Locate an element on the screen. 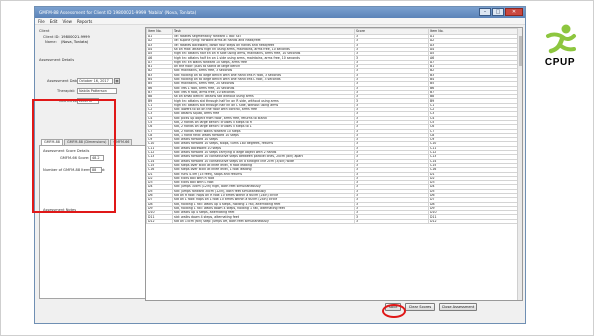 This screenshot has width=594, height=336. maximize-icon: □ is located at coordinates (498, 12).